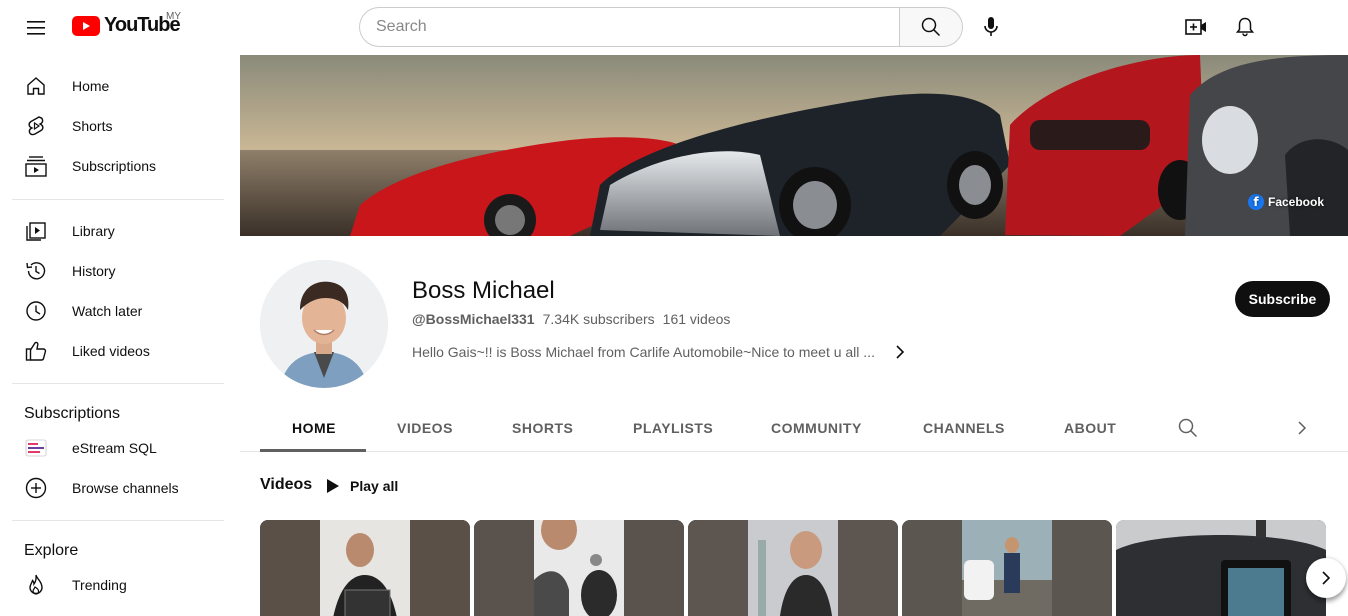 The width and height of the screenshot is (1348, 616). Describe the element at coordinates (36, 86) in the screenshot. I see `home-icon` at that location.